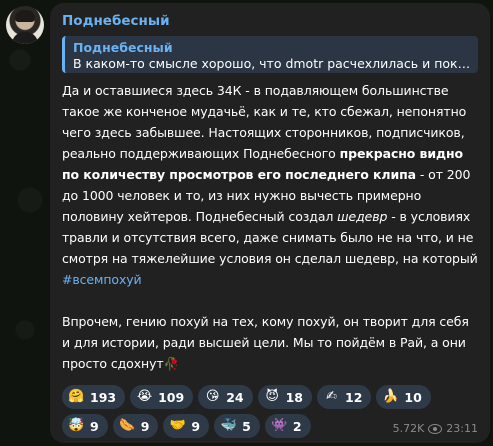 This screenshot has height=446, width=493. I want to click on reaction-chip: 👾 2, so click(287, 426).